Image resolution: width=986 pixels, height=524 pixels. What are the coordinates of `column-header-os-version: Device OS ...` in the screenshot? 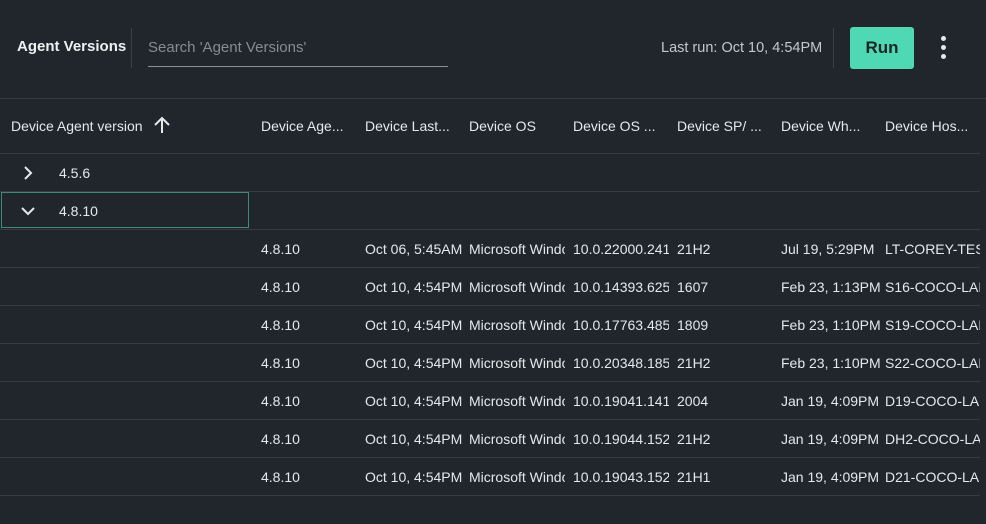 It's located at (621, 126).